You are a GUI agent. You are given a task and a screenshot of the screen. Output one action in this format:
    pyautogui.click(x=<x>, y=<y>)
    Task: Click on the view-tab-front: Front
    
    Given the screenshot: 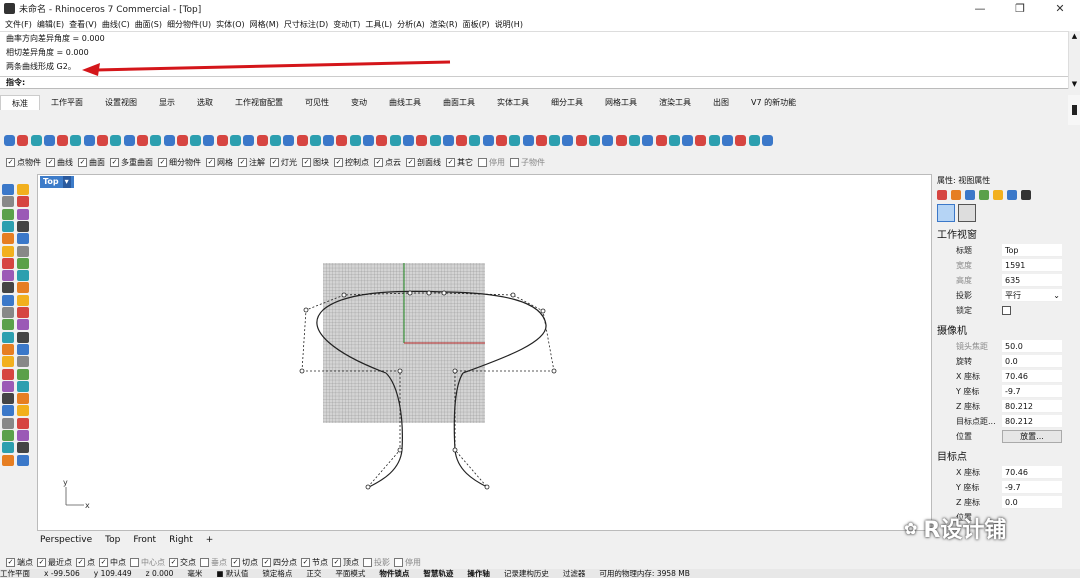 What is the action you would take?
    pyautogui.click(x=144, y=540)
    